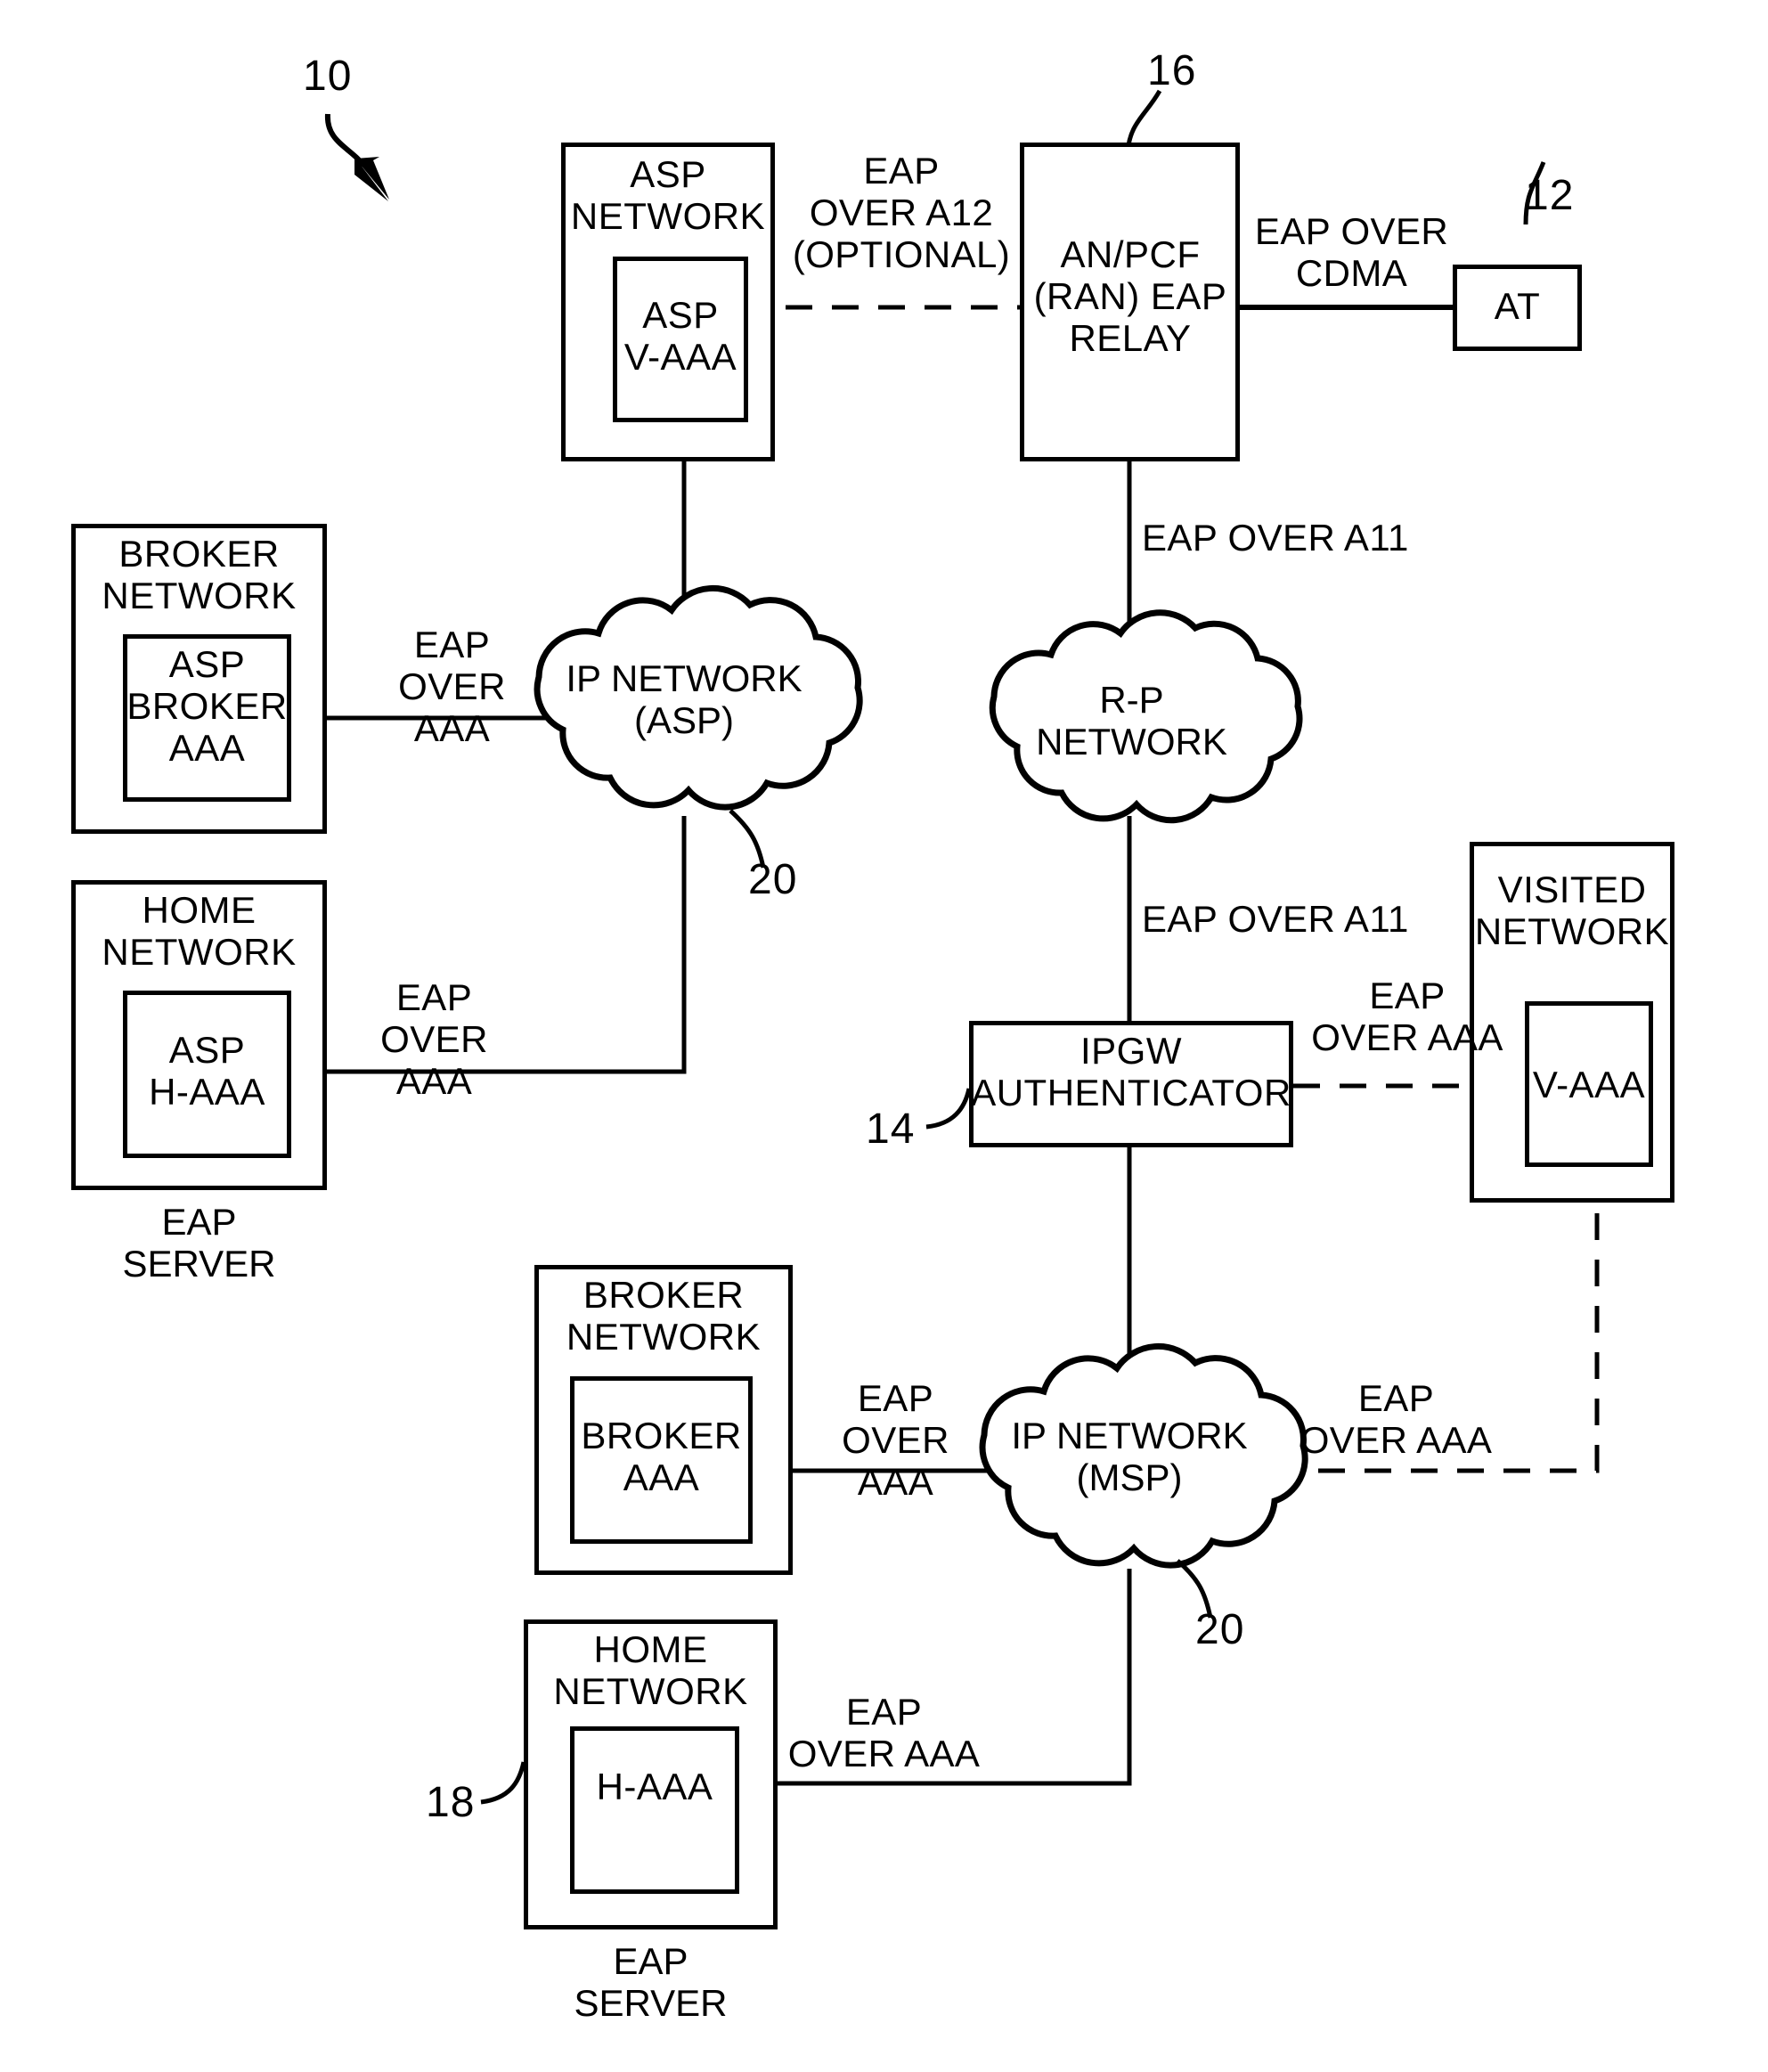  I want to click on ref-numeral-14: 14, so click(891, 1129).